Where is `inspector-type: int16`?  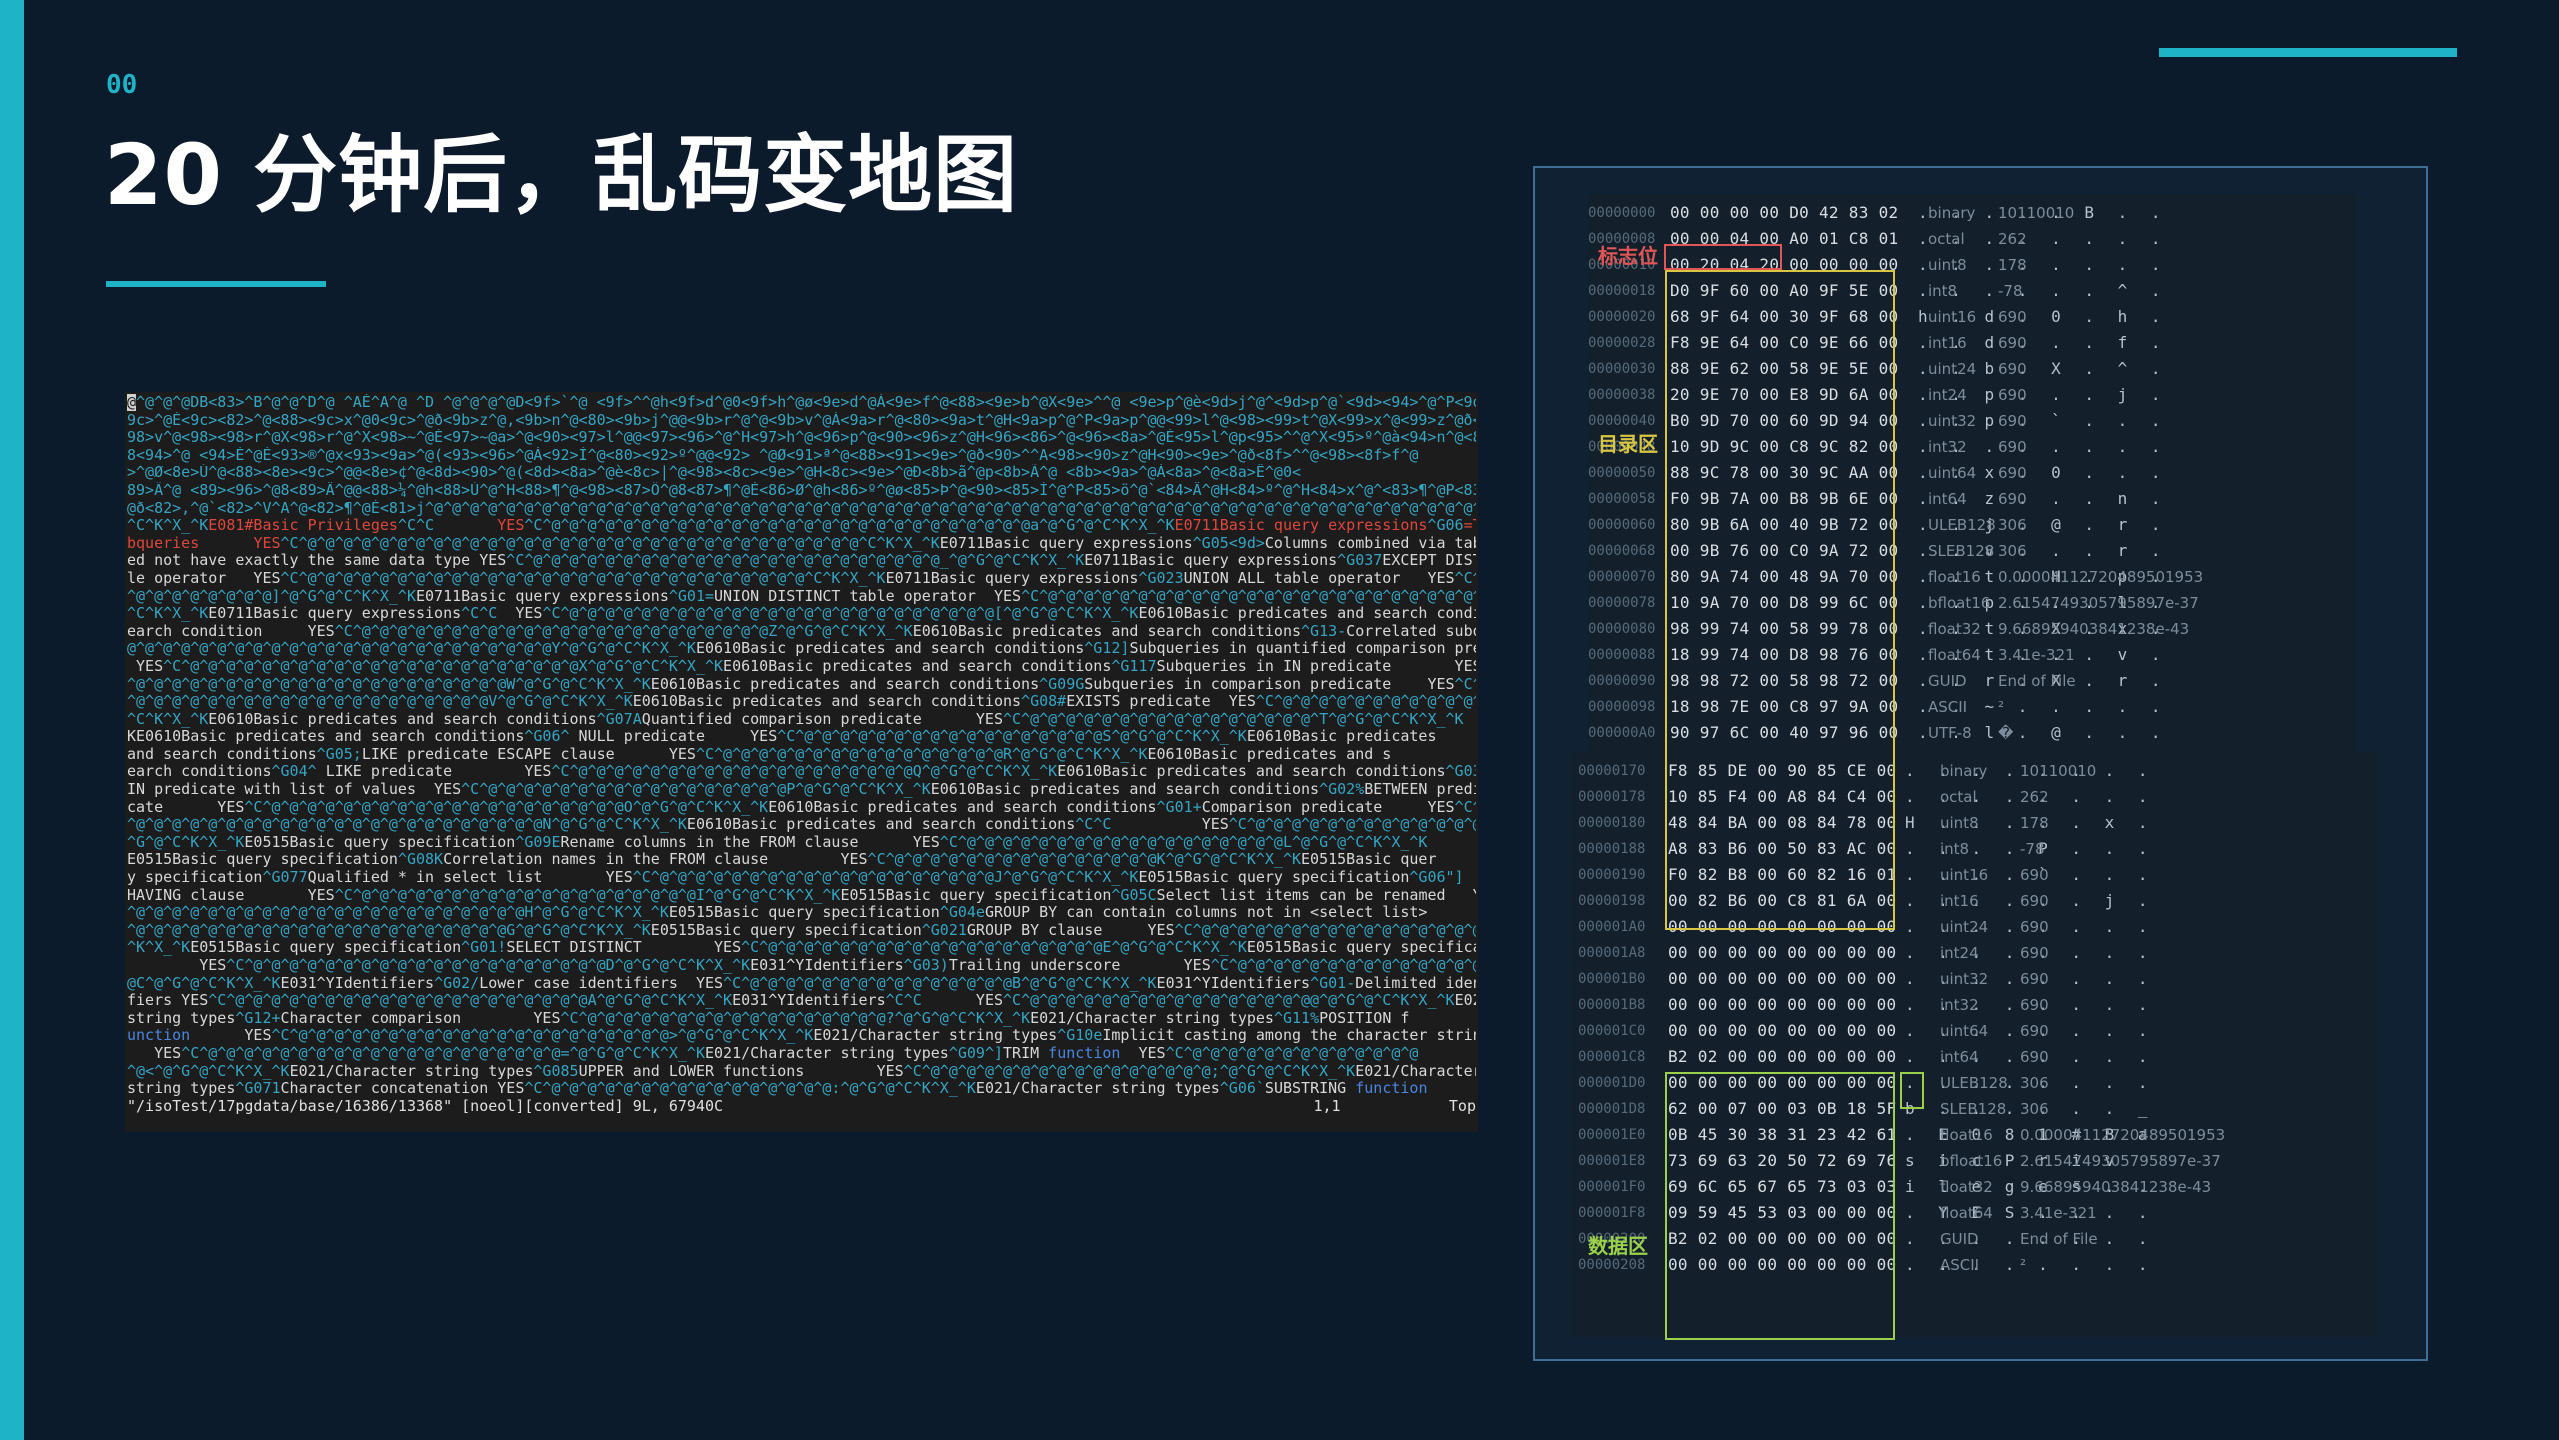
inspector-type: int16 is located at coordinates (1959, 901).